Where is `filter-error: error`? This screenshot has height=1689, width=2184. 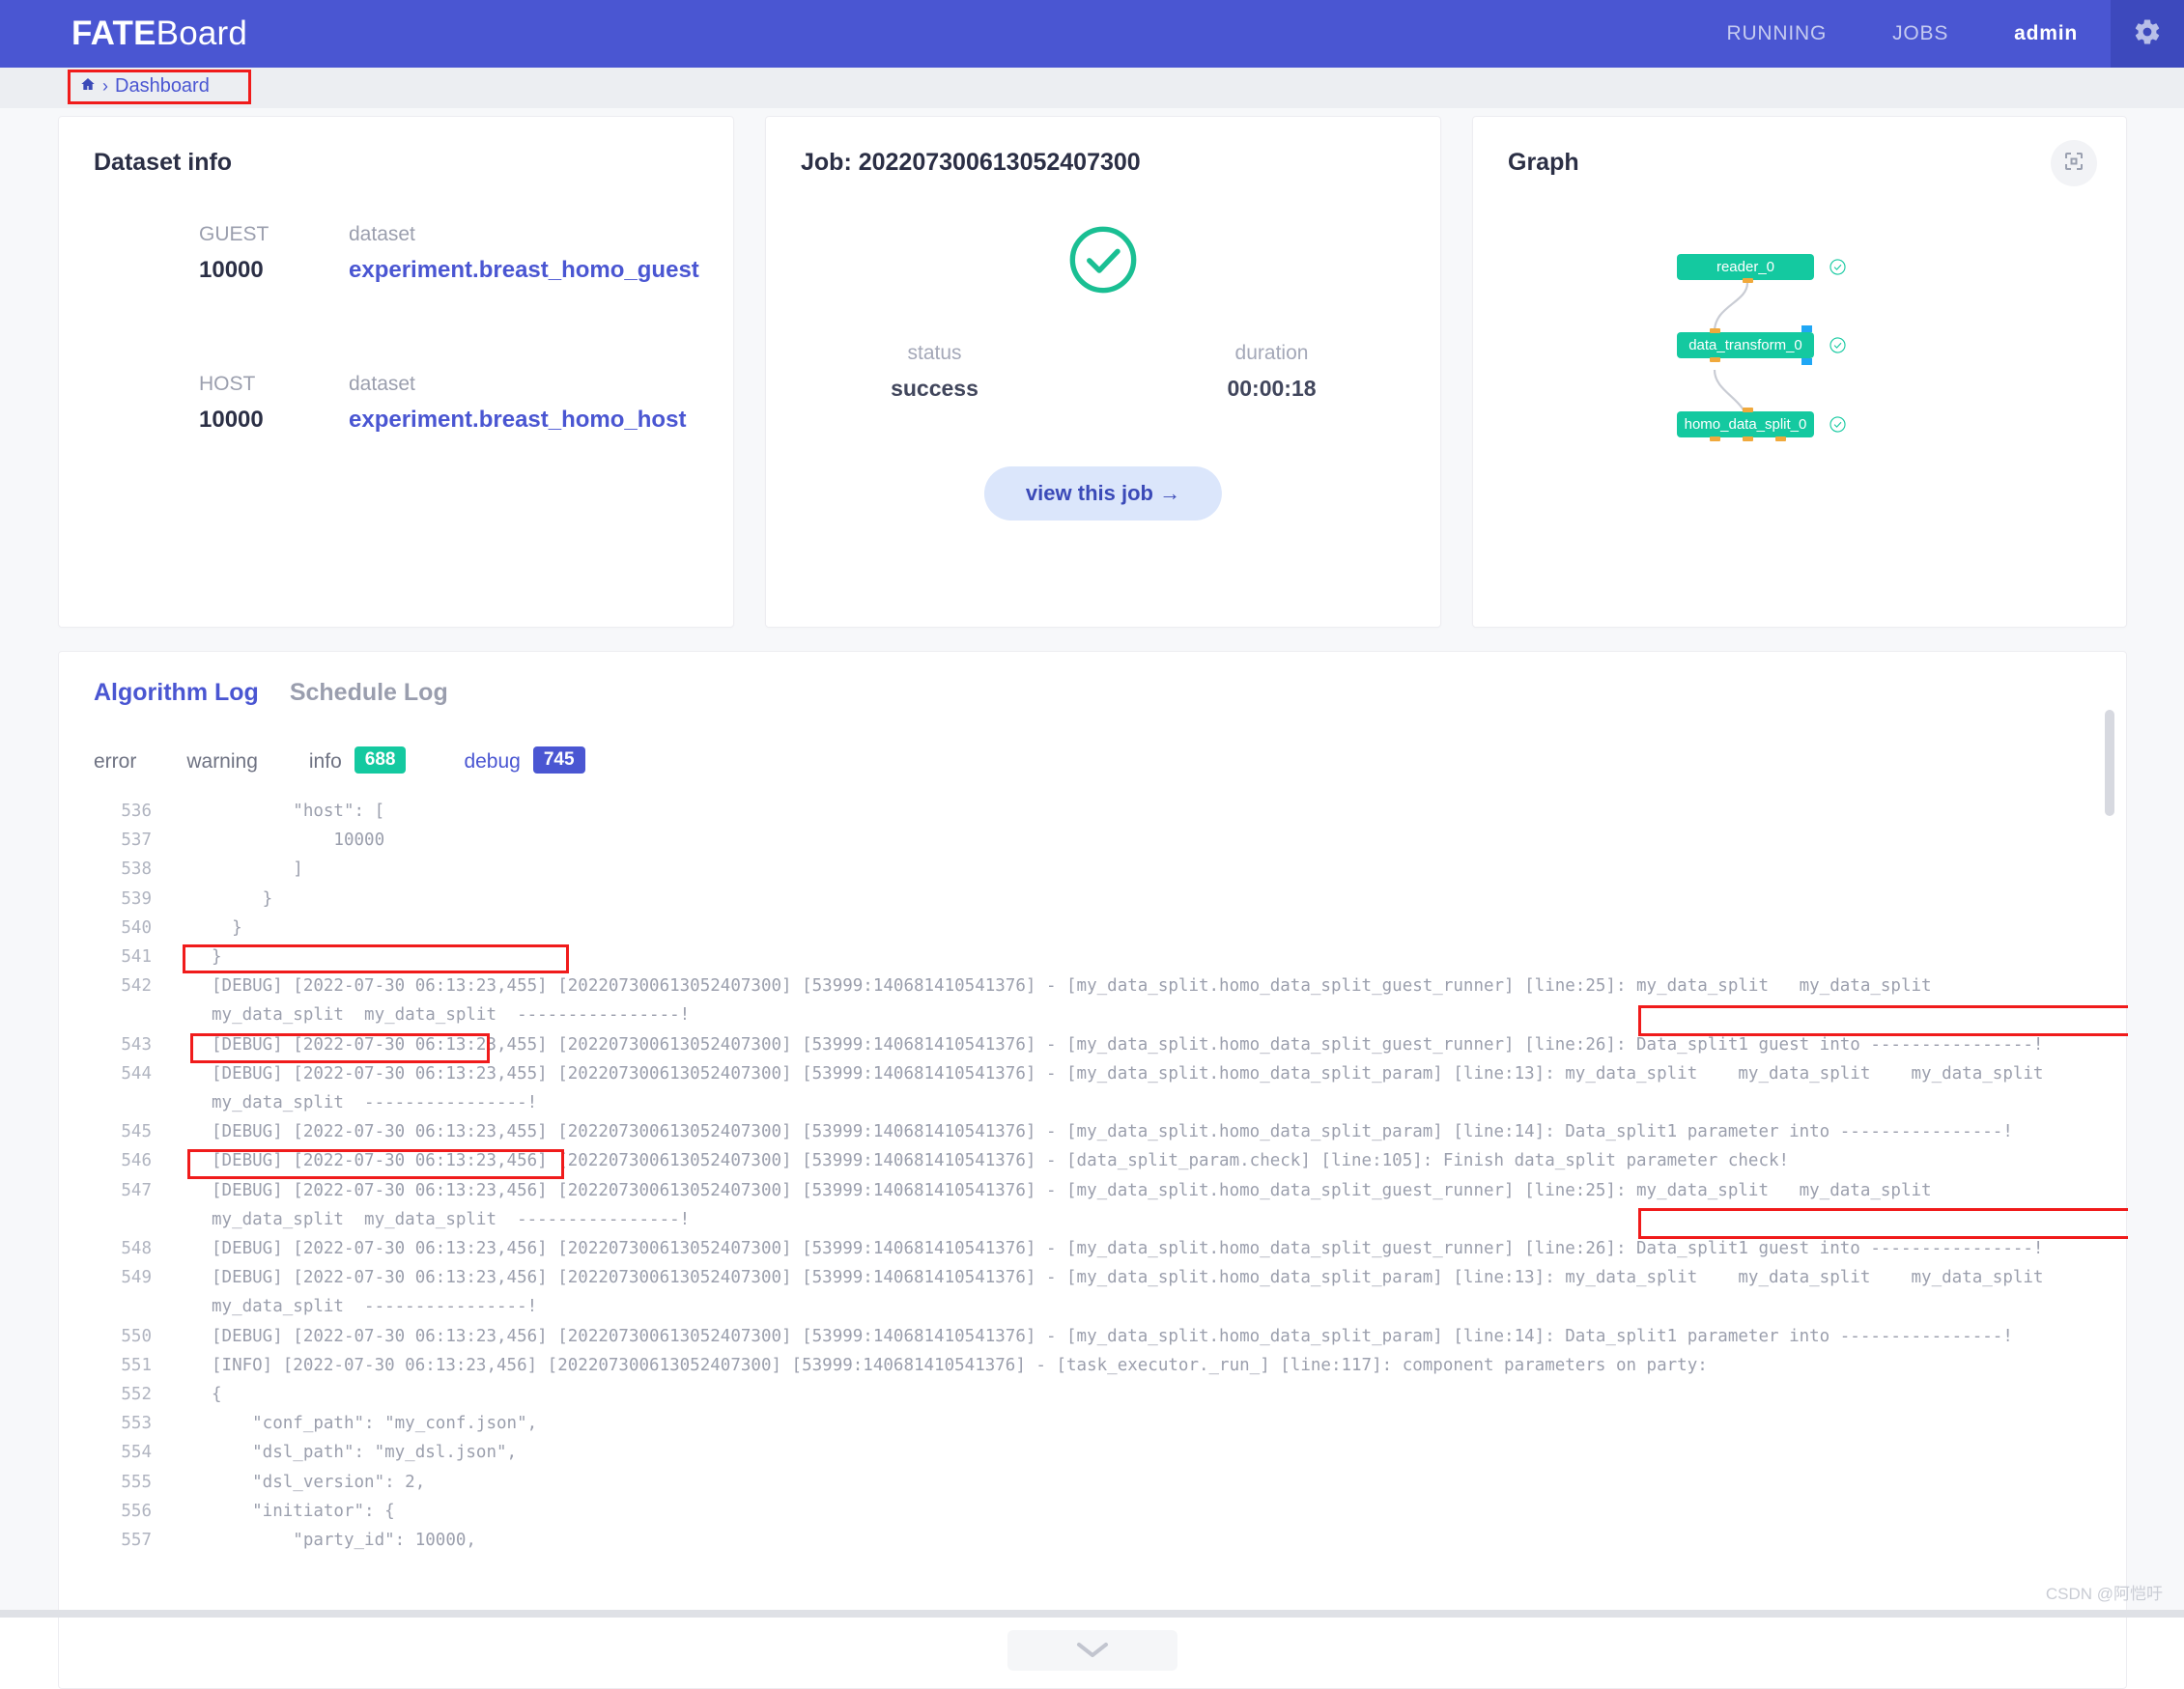
filter-error: error is located at coordinates (115, 762).